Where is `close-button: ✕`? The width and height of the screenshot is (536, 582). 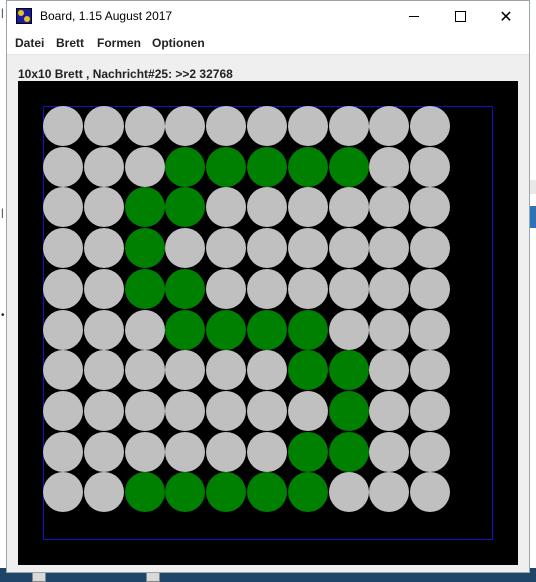
close-button: ✕ is located at coordinates (506, 16).